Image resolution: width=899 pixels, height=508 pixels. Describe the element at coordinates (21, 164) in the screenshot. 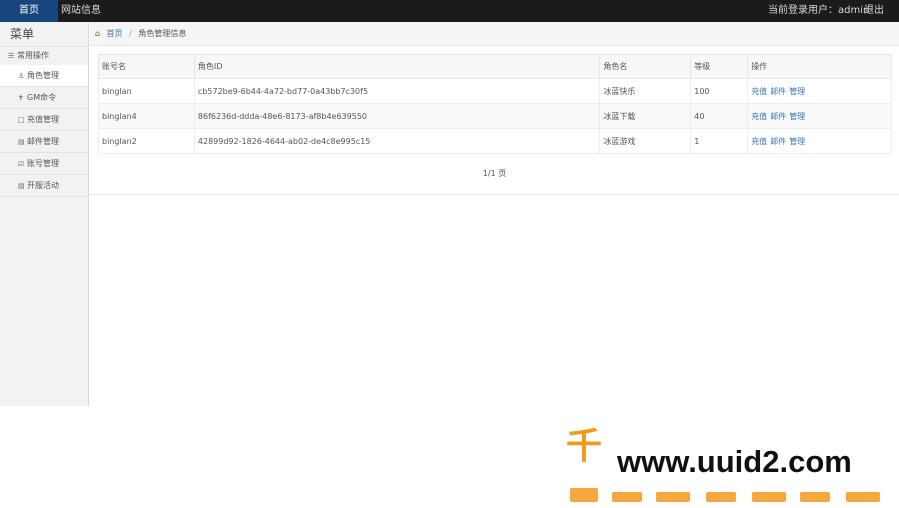

I see `check-icon: ☑` at that location.